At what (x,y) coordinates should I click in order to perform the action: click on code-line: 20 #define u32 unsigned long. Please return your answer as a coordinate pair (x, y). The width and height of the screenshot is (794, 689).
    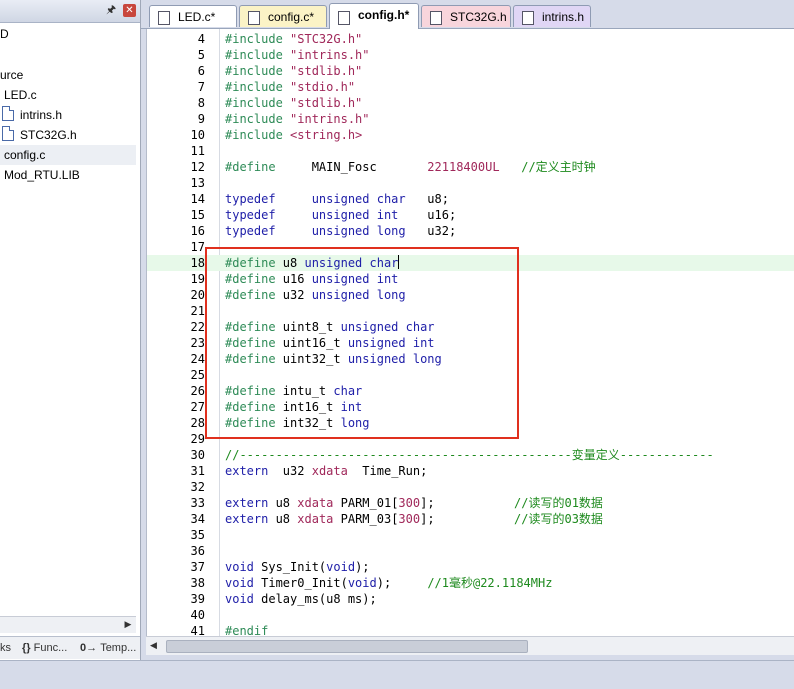
    Looking at the image, I should click on (470, 295).